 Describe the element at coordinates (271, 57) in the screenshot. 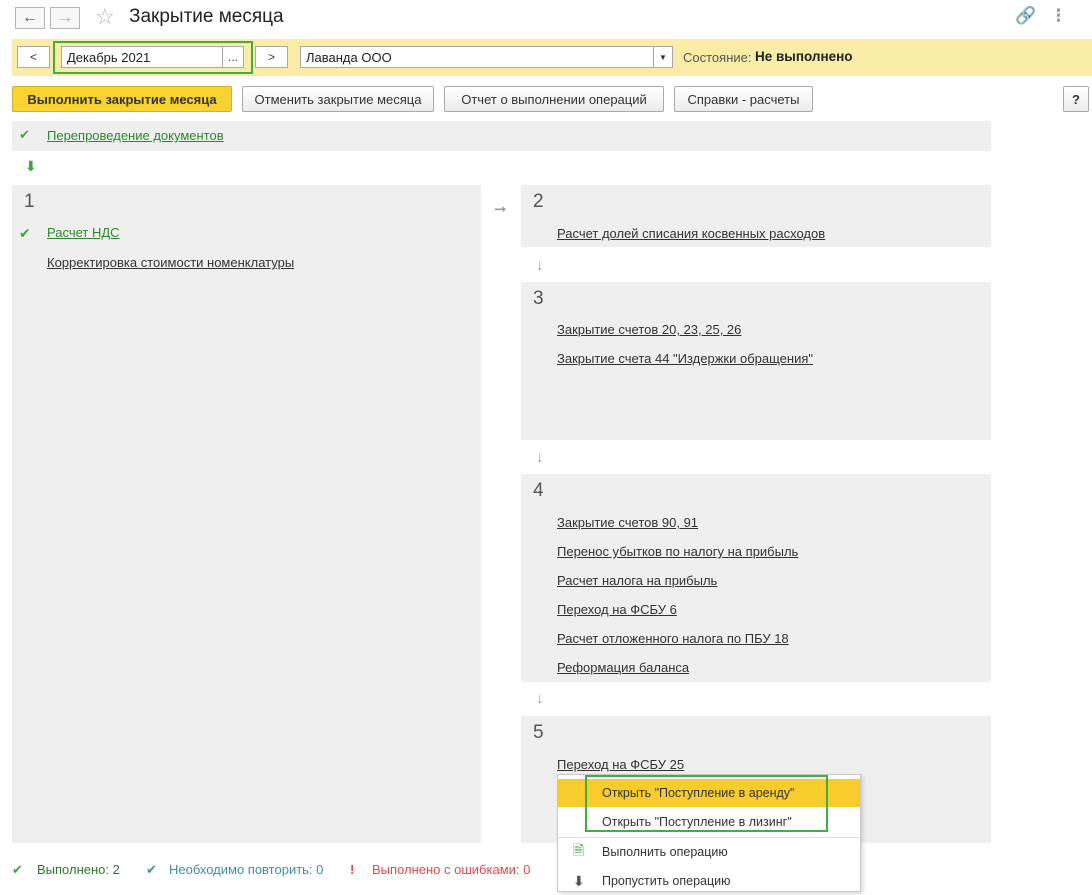

I see `next-period-button: >` at that location.